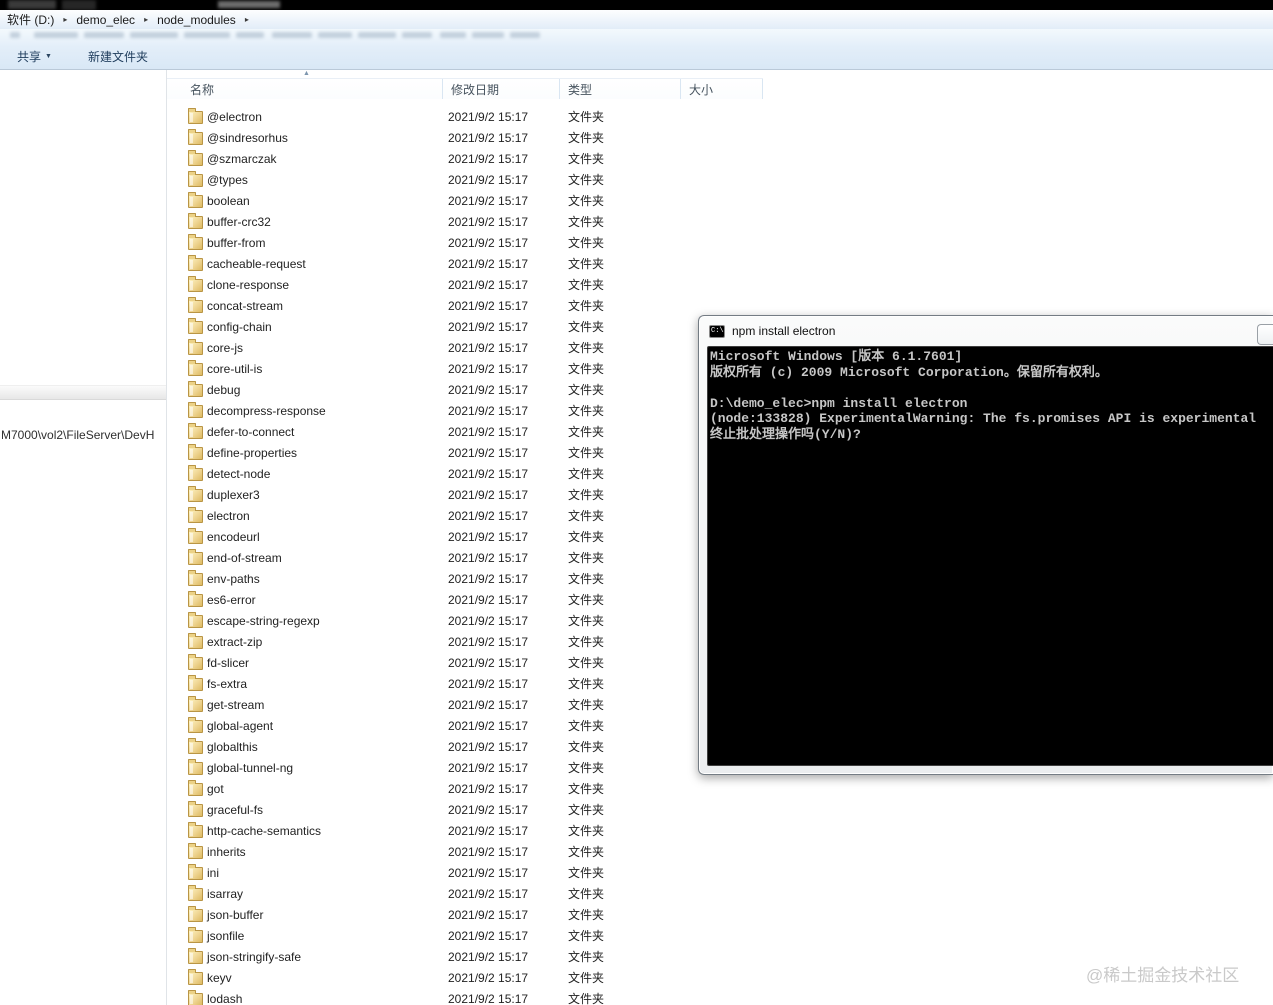  Describe the element at coordinates (720, 159) in the screenshot. I see `table-row: @szmarczak 2021/9/2 15:17 文件夹` at that location.